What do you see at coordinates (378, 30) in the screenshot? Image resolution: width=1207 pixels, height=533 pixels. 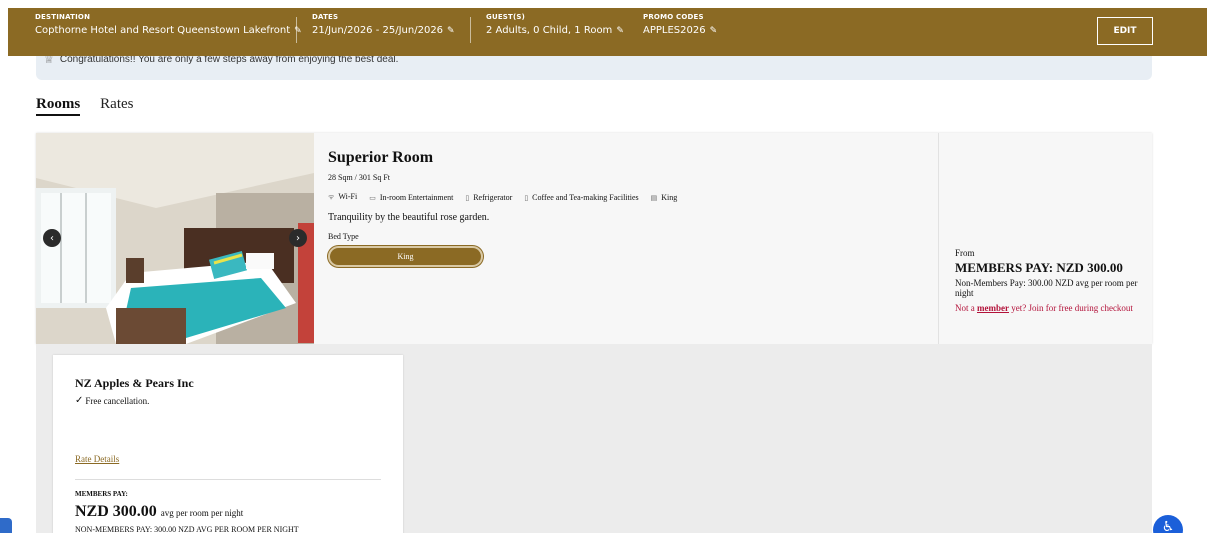 I see `dates-value: 21/Jun/2026 - 25/Jun/2026` at bounding box center [378, 30].